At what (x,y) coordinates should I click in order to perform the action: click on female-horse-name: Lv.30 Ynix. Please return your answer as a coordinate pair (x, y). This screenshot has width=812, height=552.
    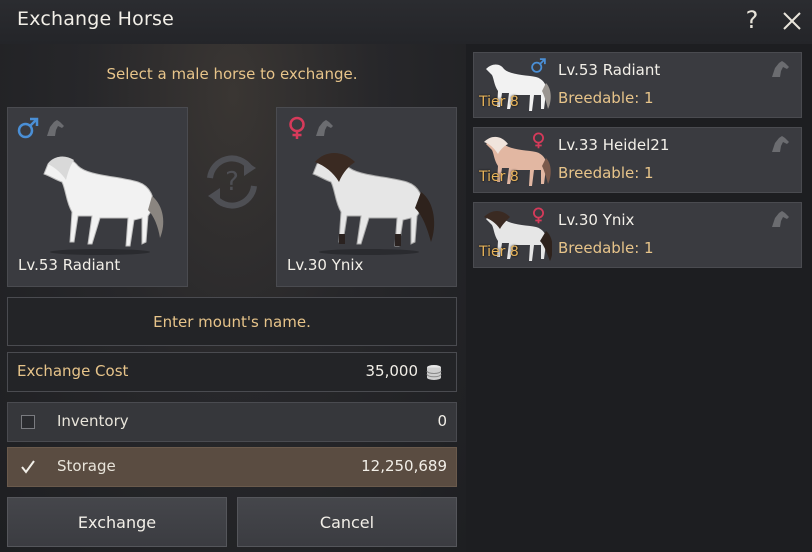
    Looking at the image, I should click on (325, 265).